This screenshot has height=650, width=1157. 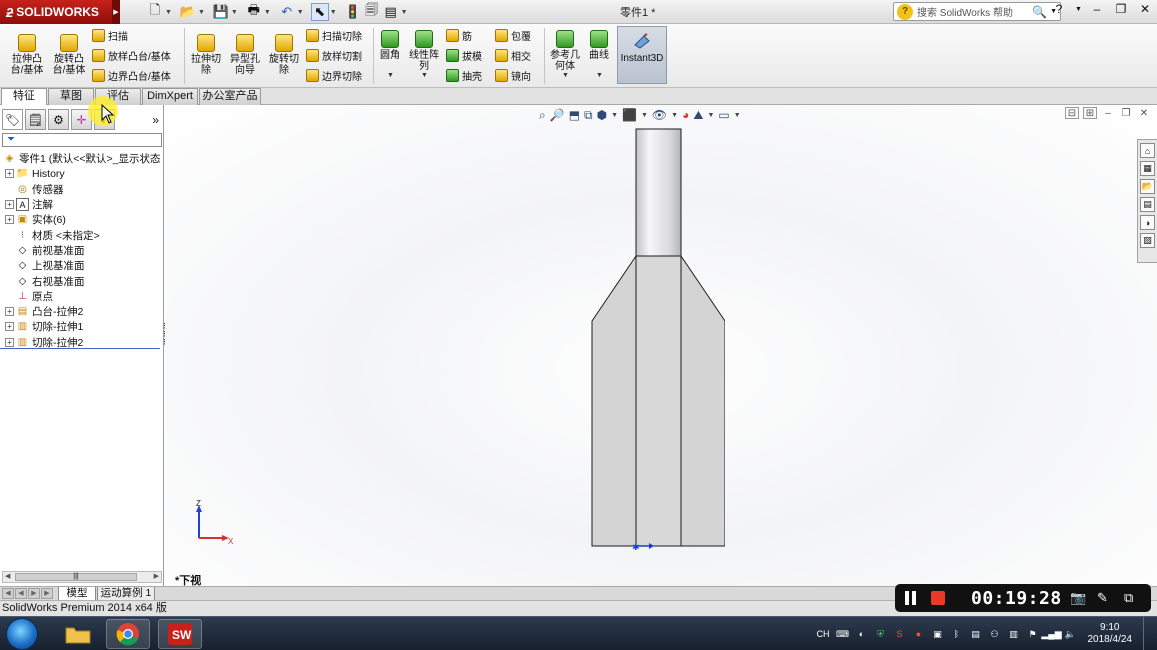 What do you see at coordinates (334, 55) in the screenshot?
I see `loft-cut-button: 放样切割` at bounding box center [334, 55].